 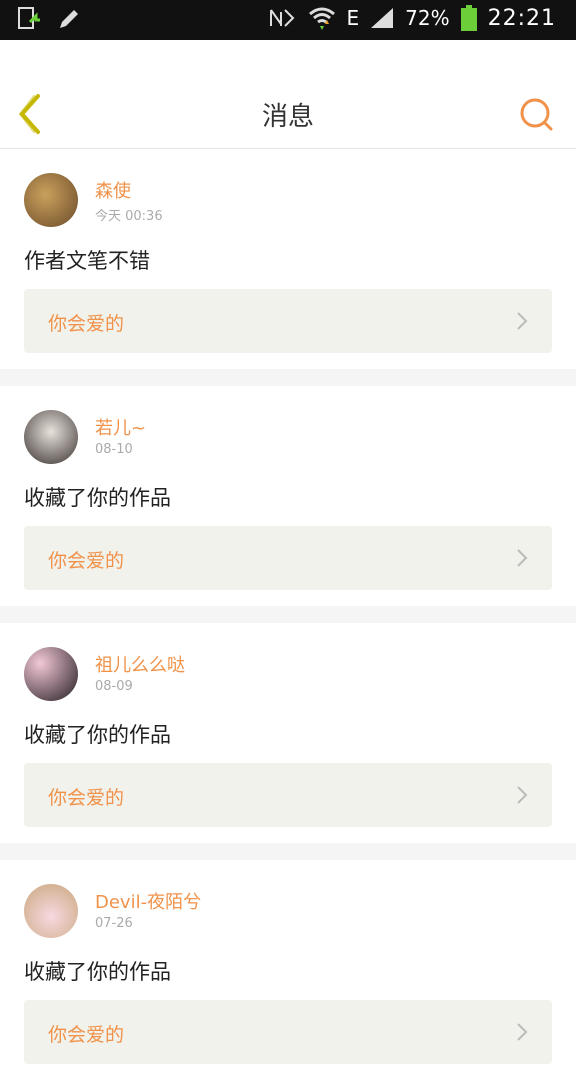 I want to click on page-title: 消息, so click(x=287, y=117).